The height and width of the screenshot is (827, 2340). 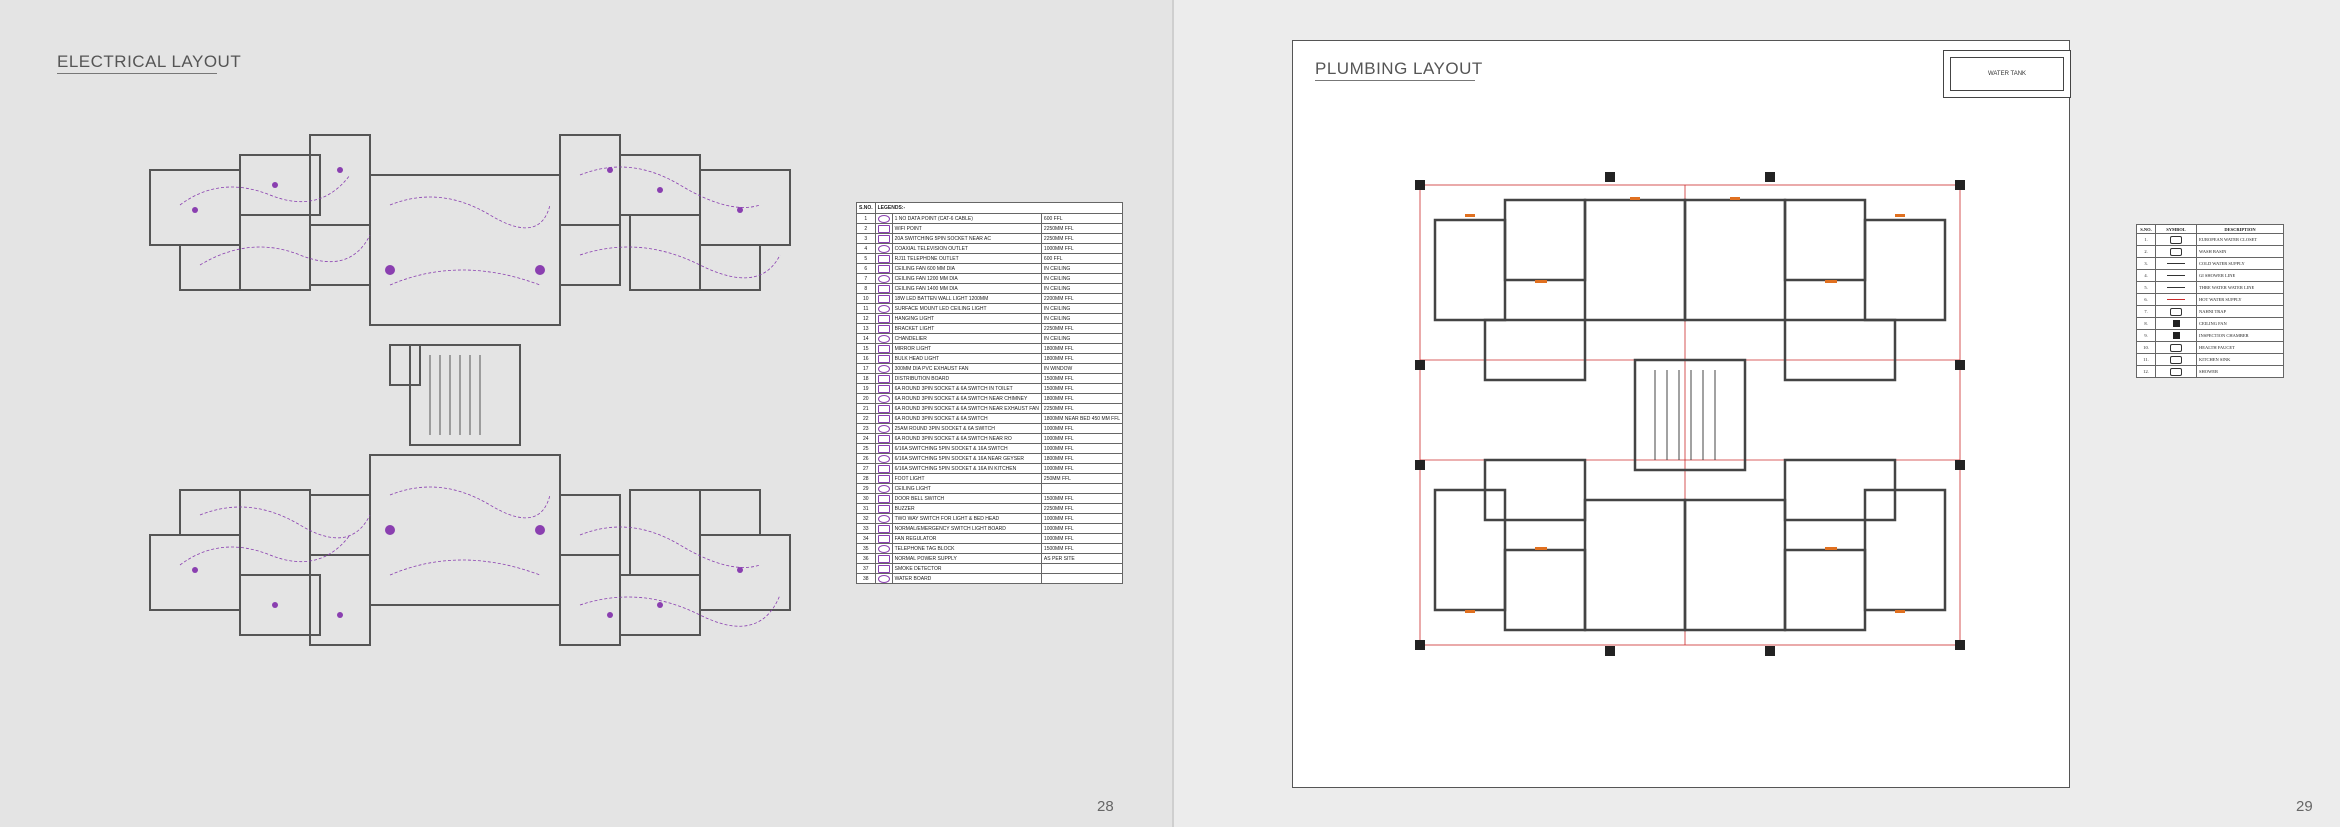 What do you see at coordinates (2240, 323) in the screenshot?
I see `plumbing-legend-row-description: CEILING FAN` at bounding box center [2240, 323].